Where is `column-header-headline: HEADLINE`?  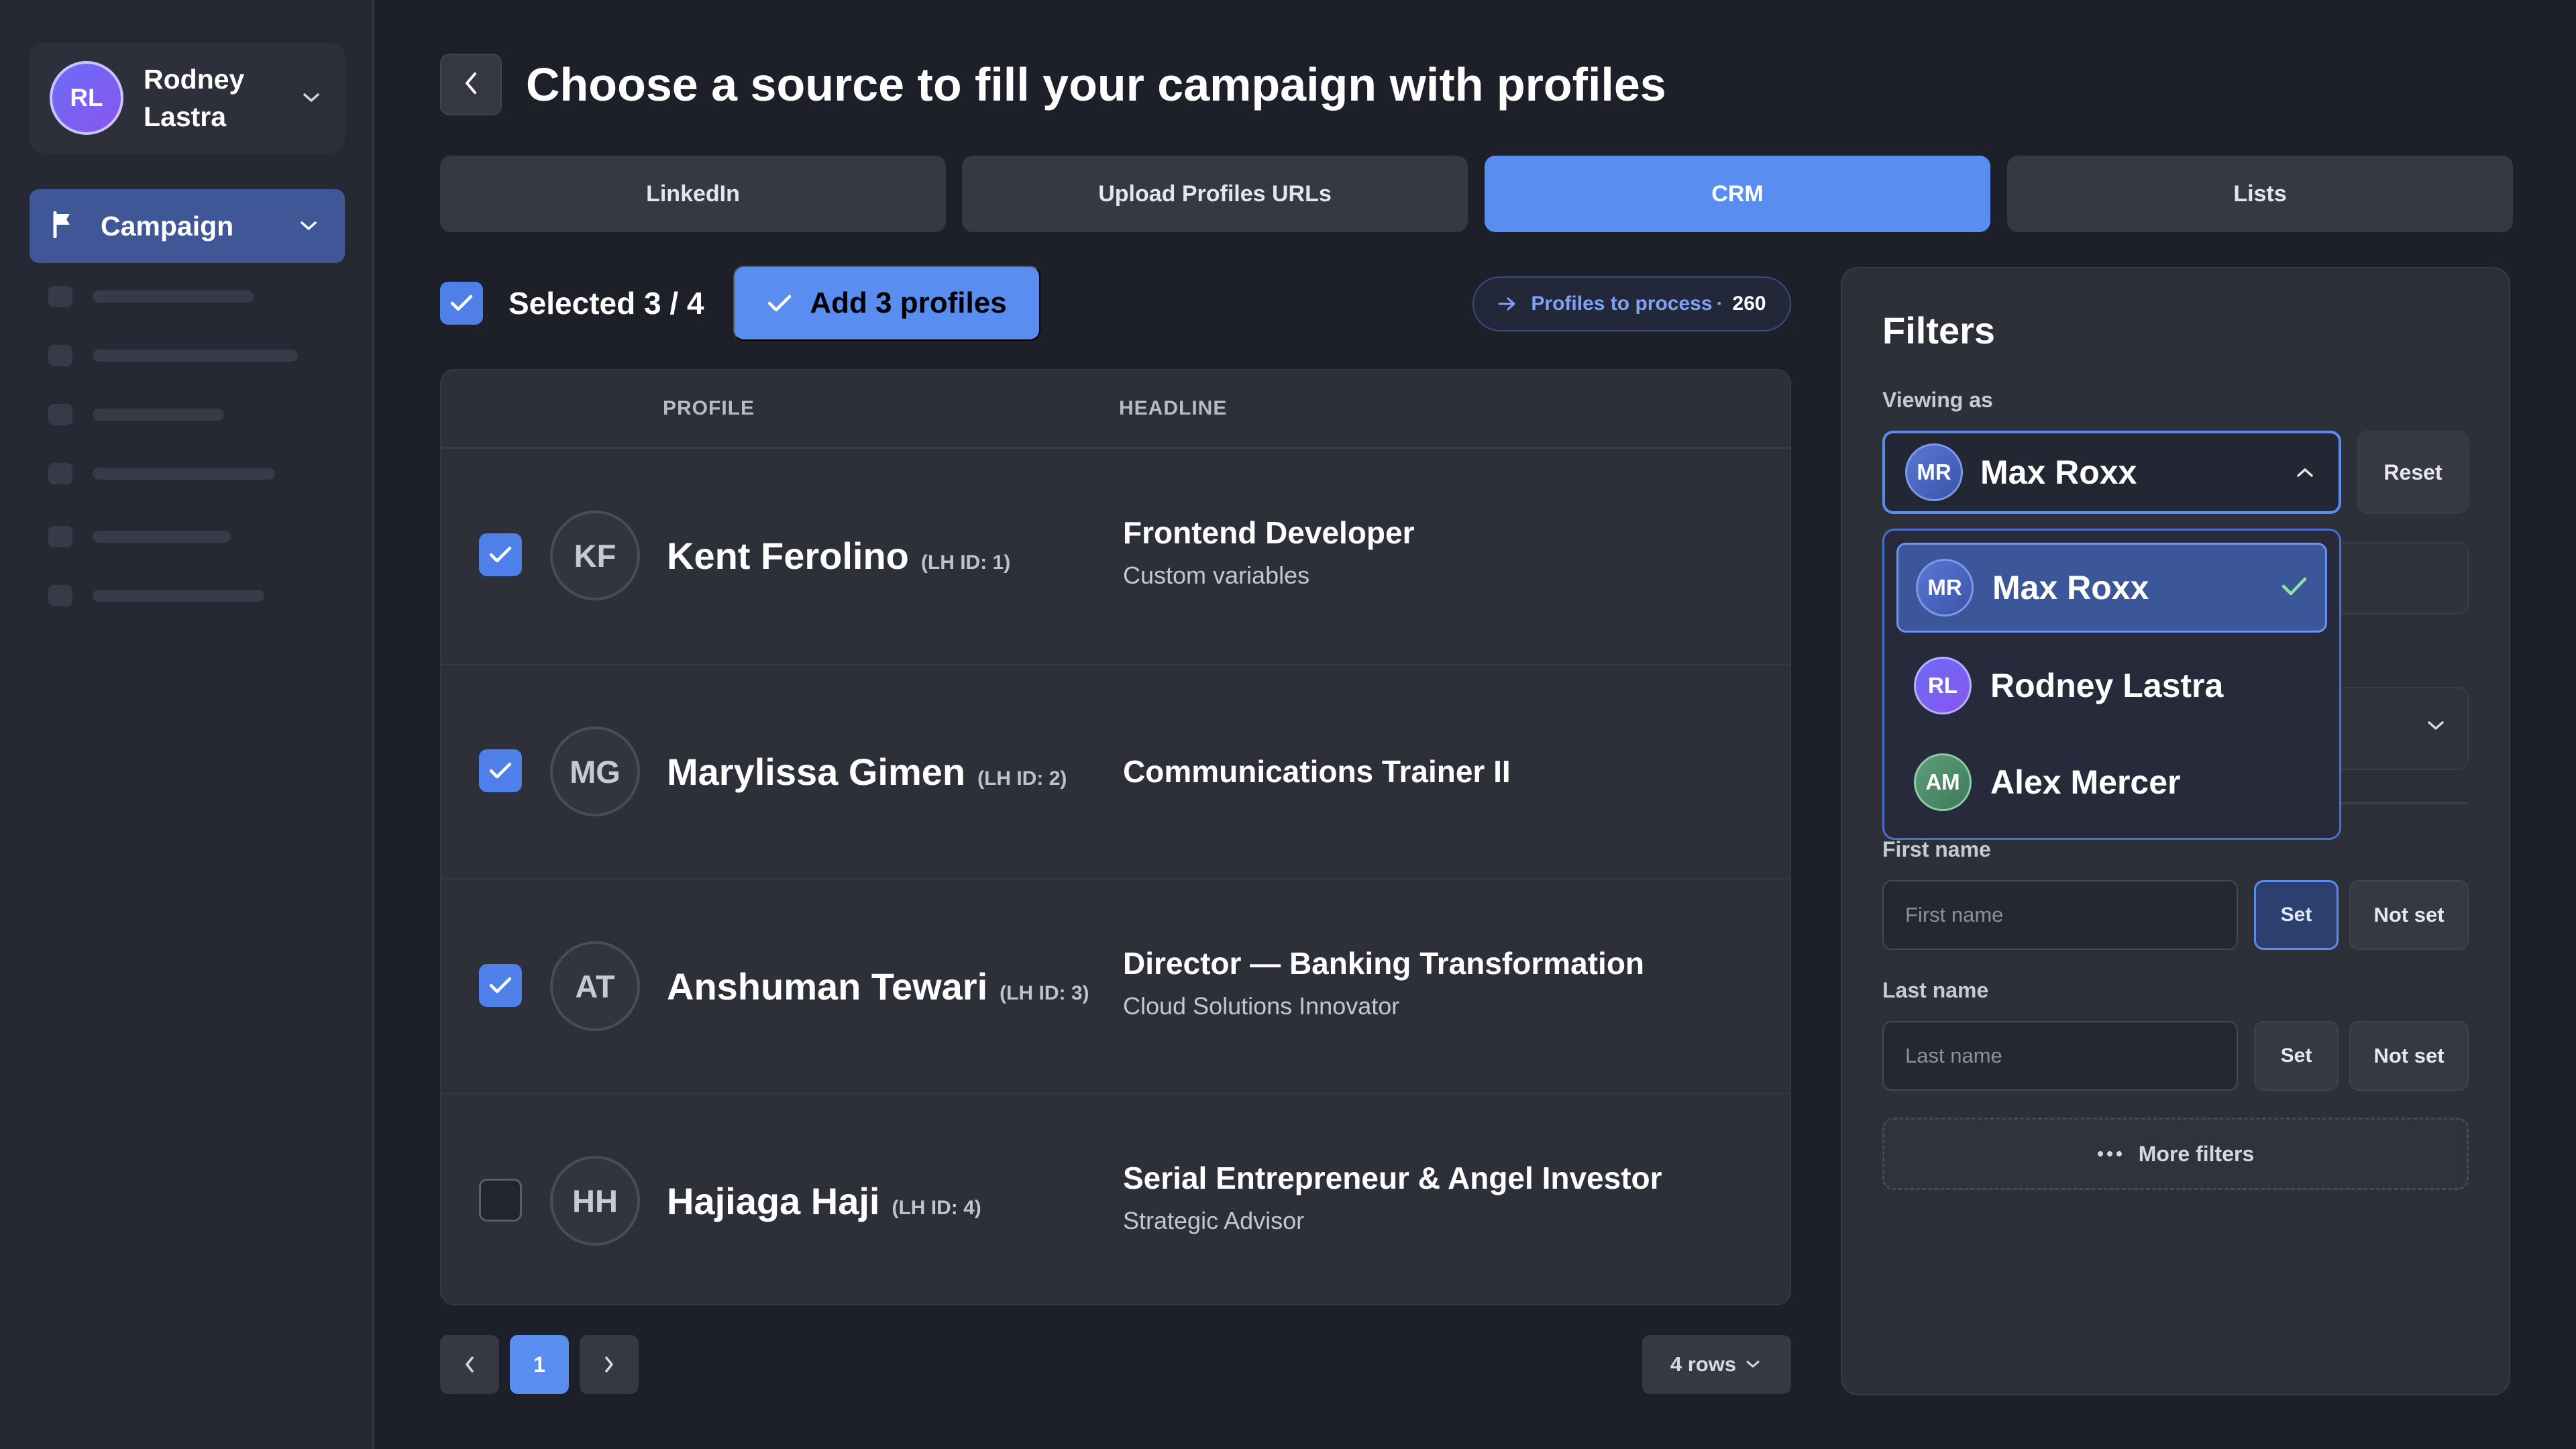
column-header-headline: HEADLINE is located at coordinates (1173, 408).